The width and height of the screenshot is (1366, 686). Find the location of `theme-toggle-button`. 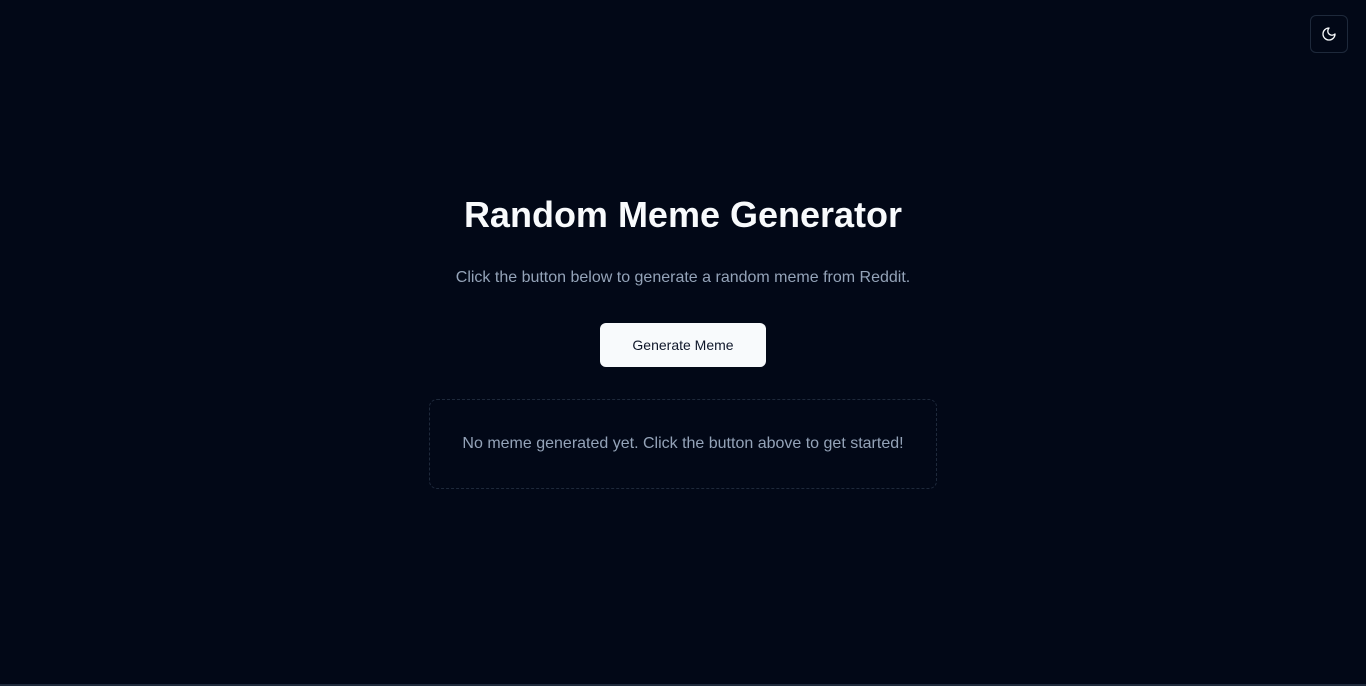

theme-toggle-button is located at coordinates (1329, 34).